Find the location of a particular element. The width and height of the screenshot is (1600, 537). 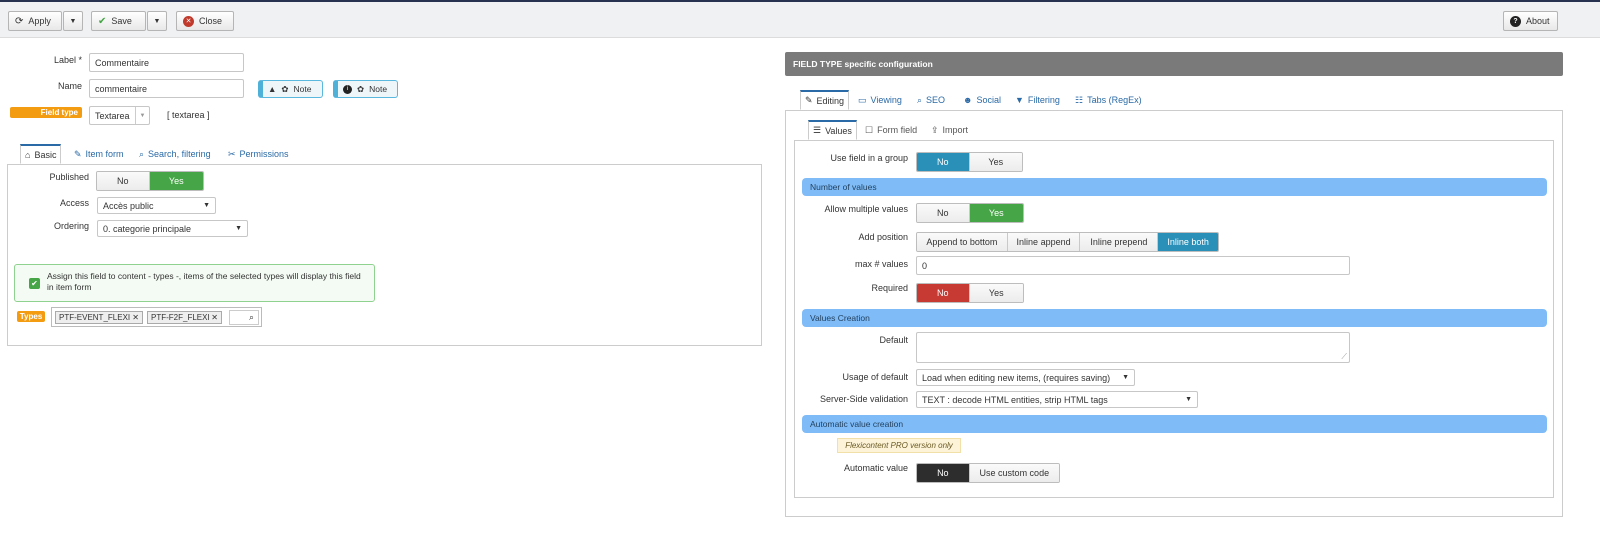

use-group-yes: Yes is located at coordinates (995, 162).